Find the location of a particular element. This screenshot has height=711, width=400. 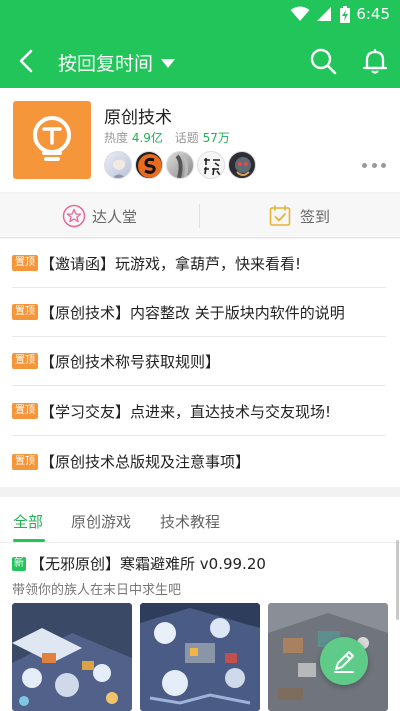

pinned-post-title: 【原创技术称号获取规则】 is located at coordinates (130, 361).